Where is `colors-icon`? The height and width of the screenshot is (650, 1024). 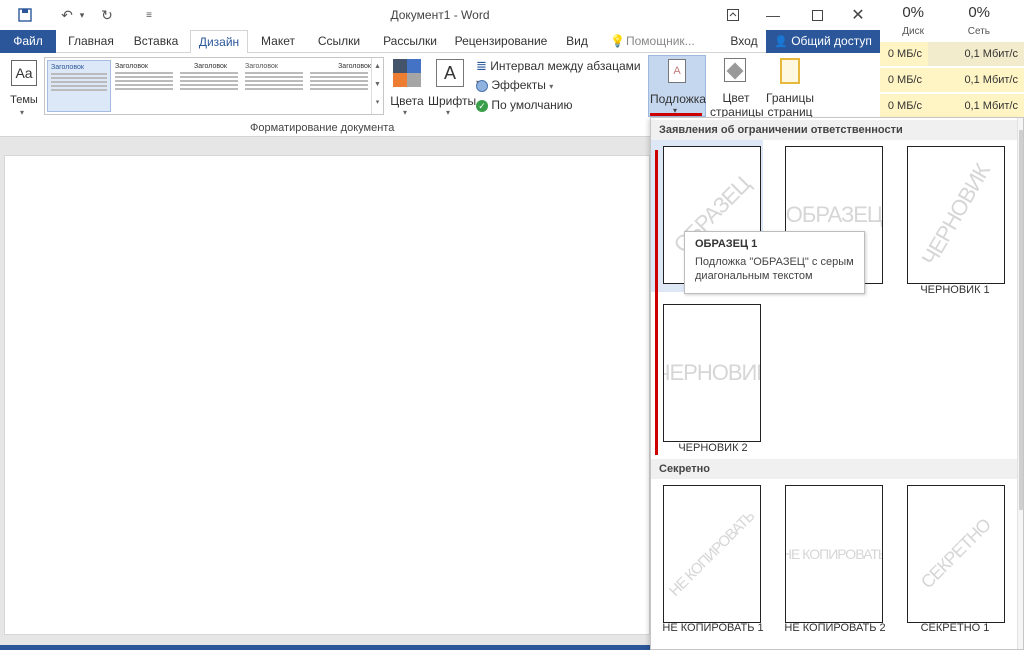 colors-icon is located at coordinates (407, 73).